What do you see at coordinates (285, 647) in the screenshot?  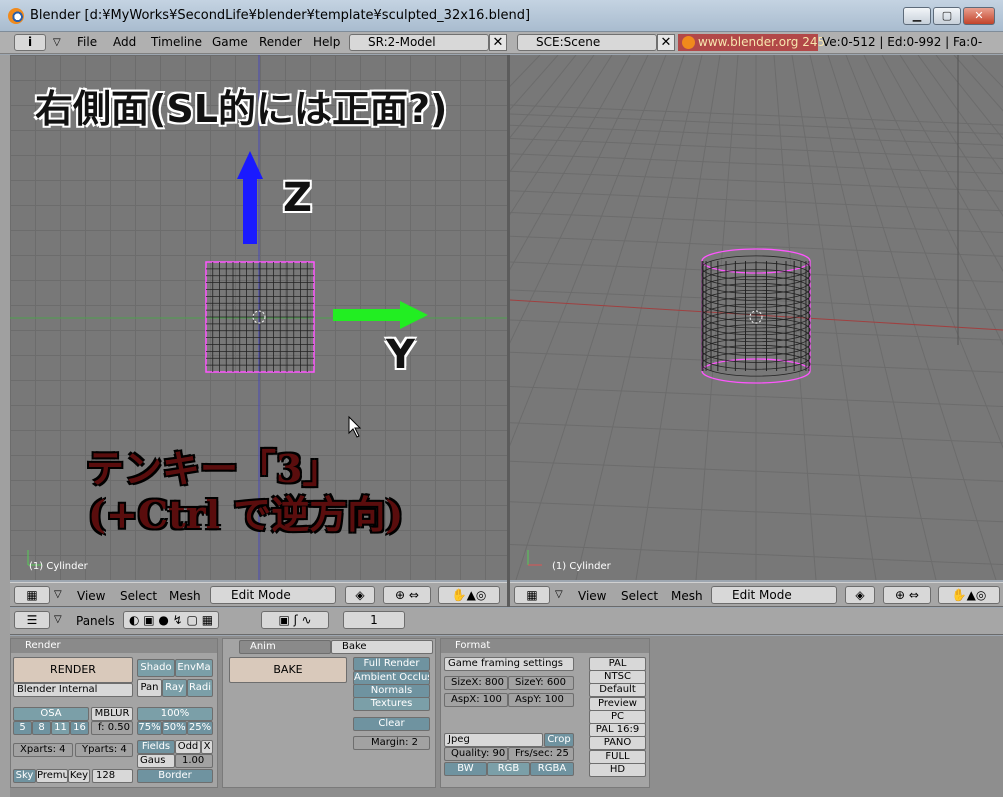 I see `tab-anim: Anim` at bounding box center [285, 647].